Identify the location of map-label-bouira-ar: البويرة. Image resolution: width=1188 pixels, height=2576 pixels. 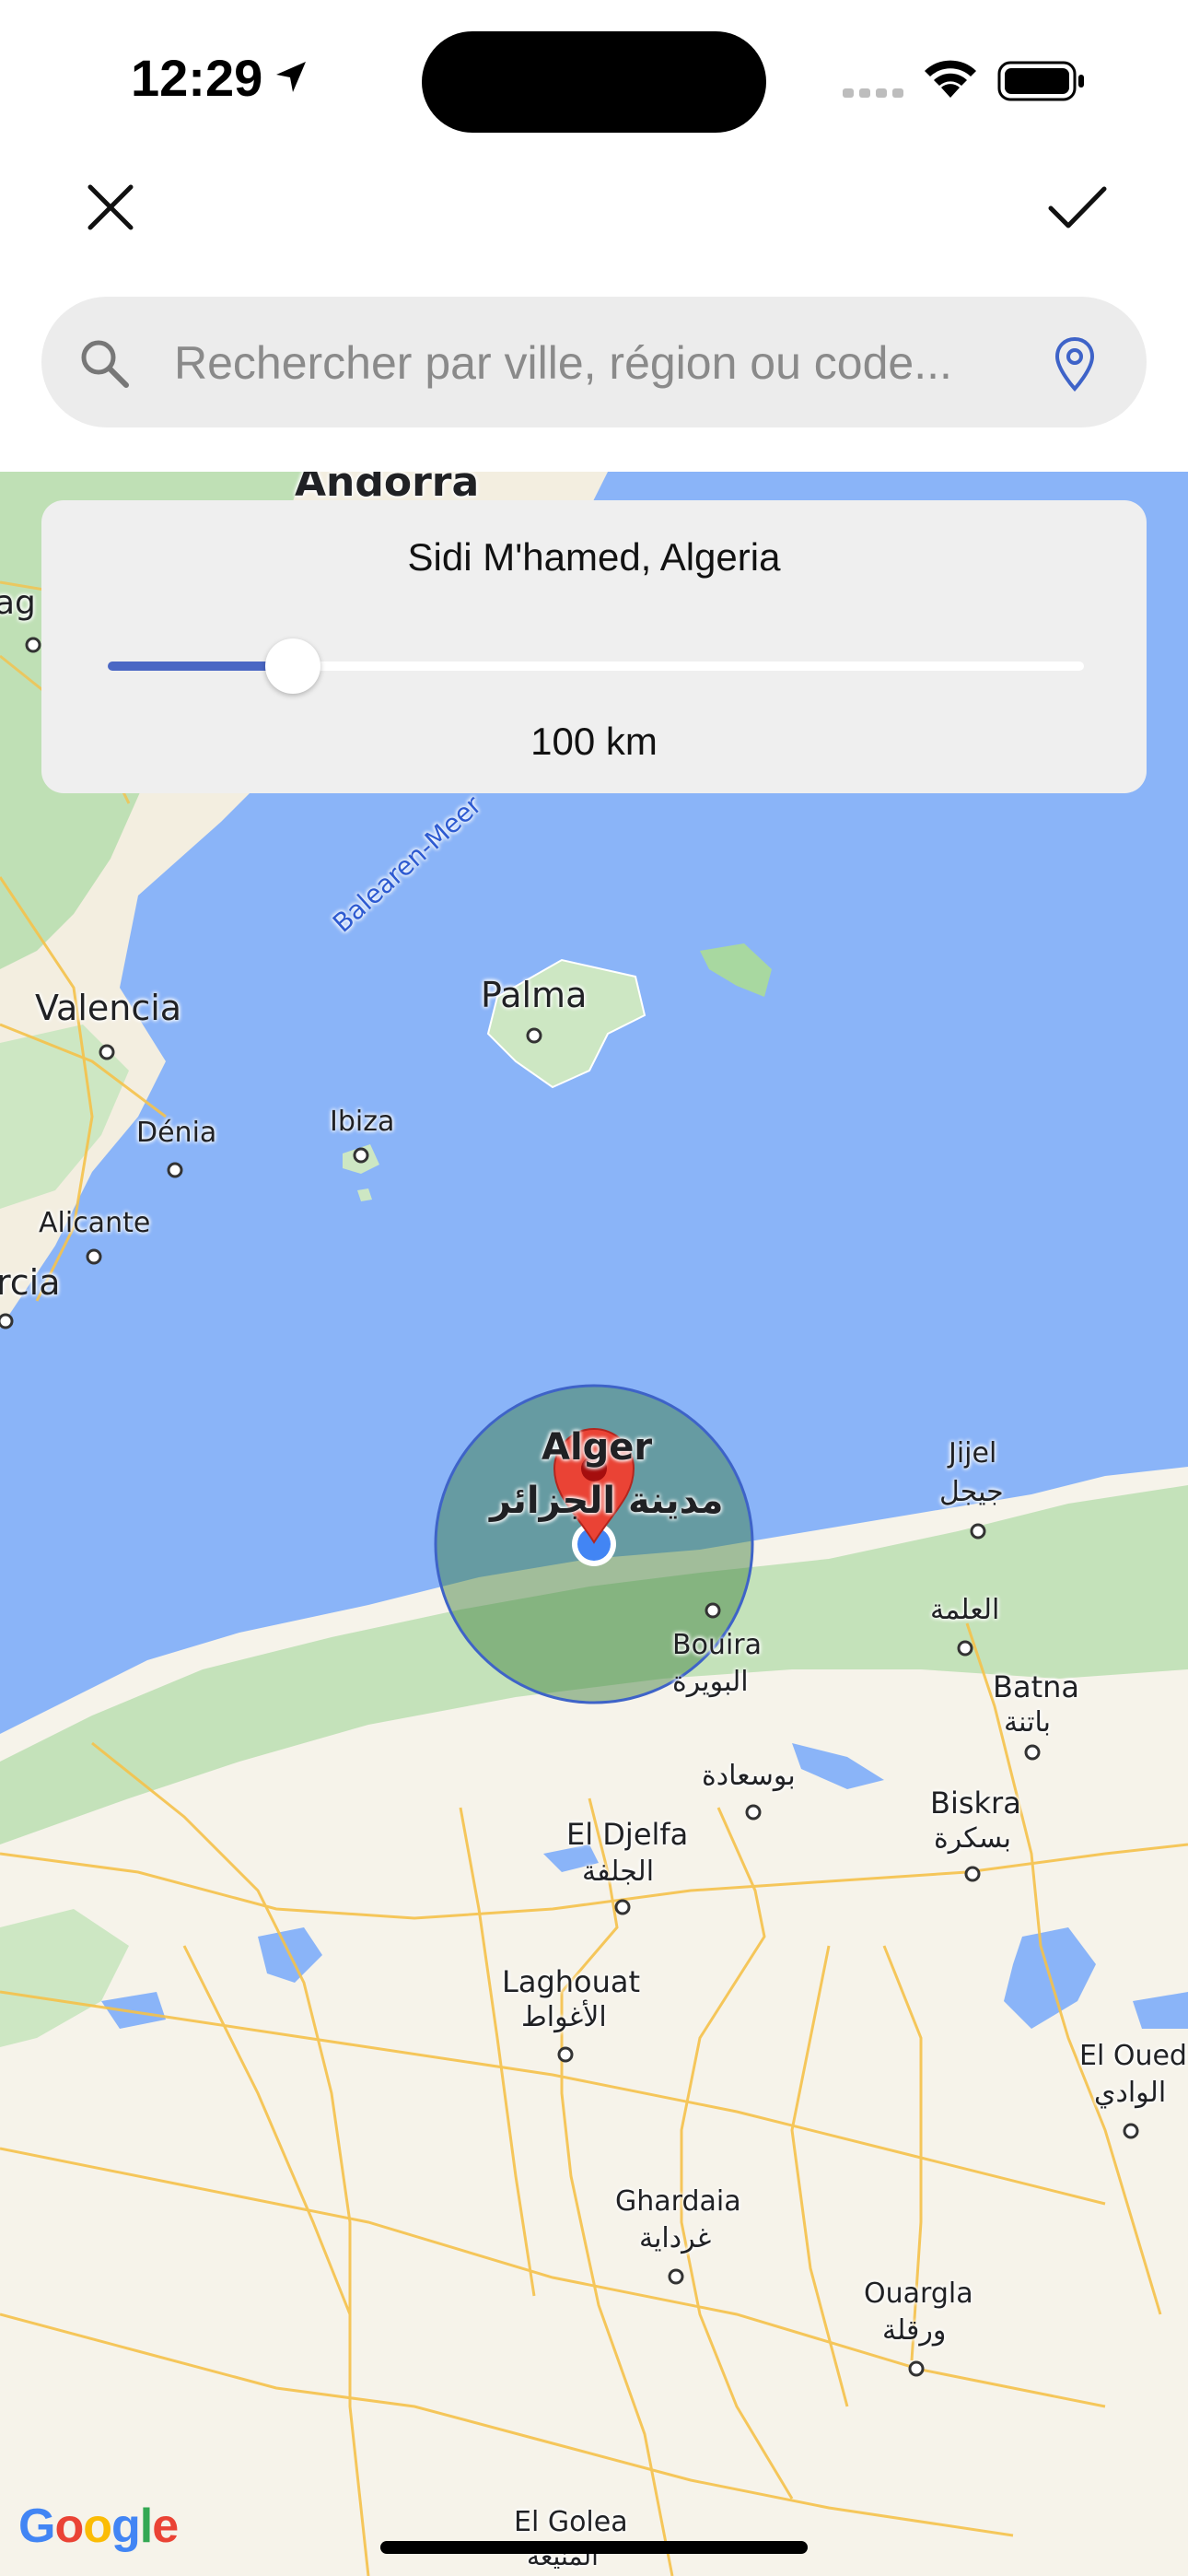
(710, 1682).